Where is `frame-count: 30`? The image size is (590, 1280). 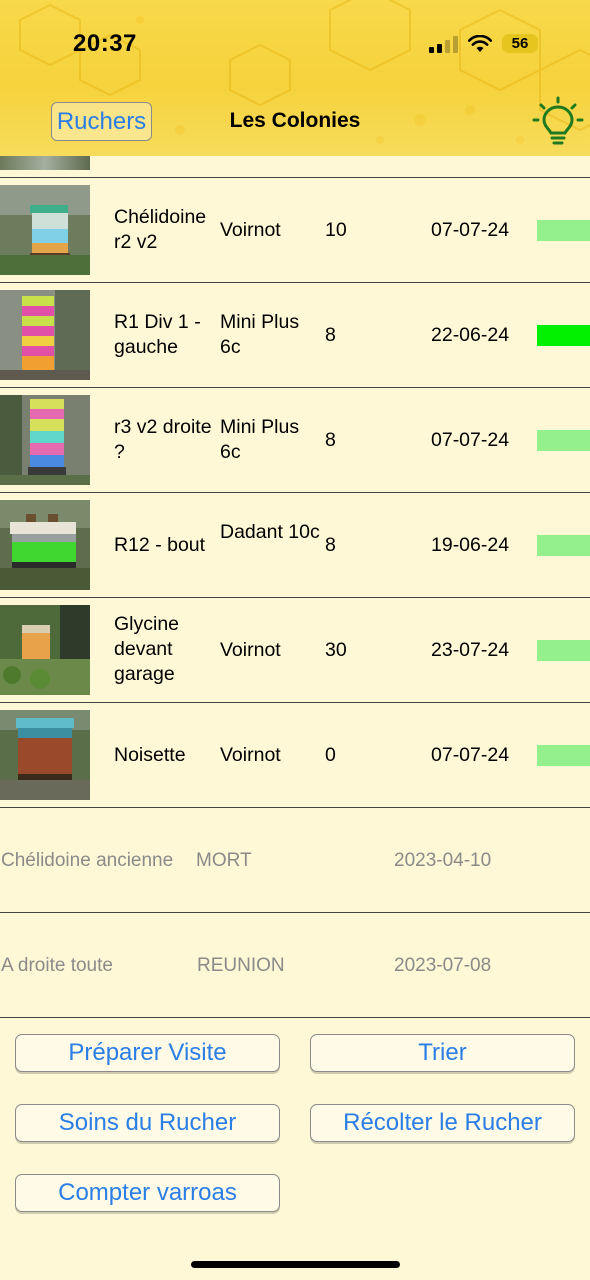 frame-count: 30 is located at coordinates (336, 650).